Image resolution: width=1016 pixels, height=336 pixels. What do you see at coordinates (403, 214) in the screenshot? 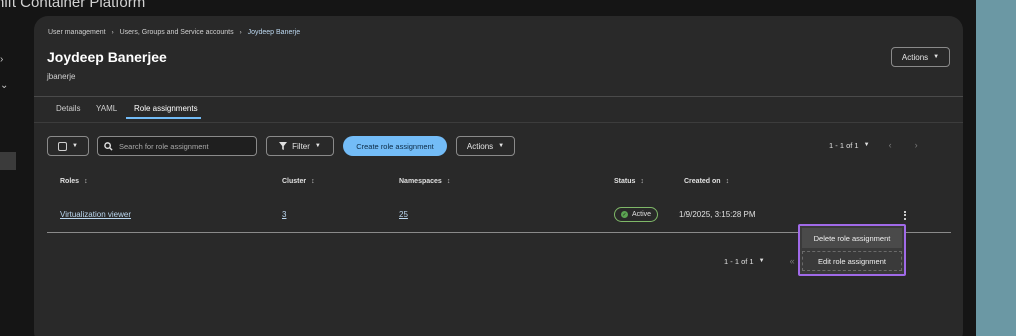
I see `namespaces-link: 25` at bounding box center [403, 214].